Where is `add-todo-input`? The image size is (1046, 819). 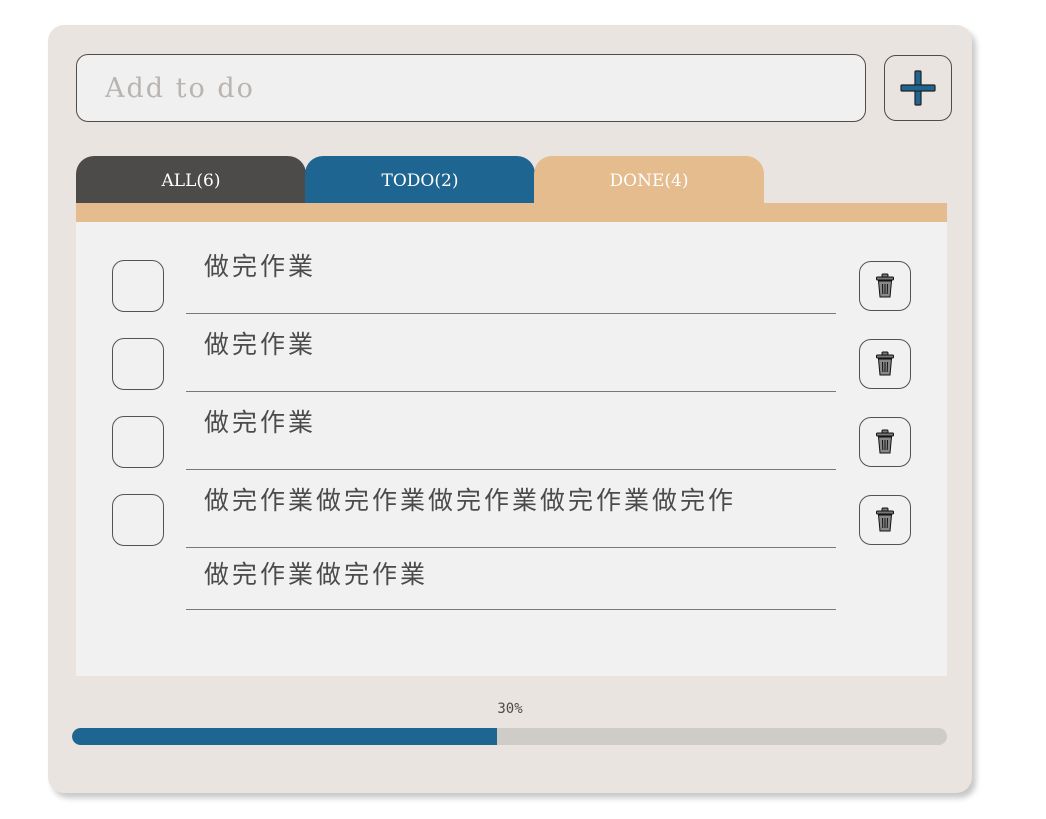
add-todo-input is located at coordinates (471, 88).